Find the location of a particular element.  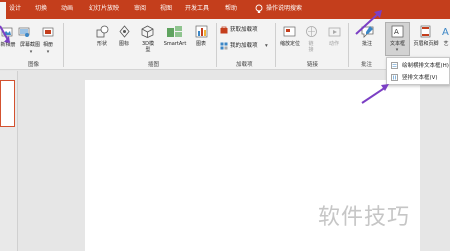

watermark-text: 软件技巧 is located at coordinates (364, 217).